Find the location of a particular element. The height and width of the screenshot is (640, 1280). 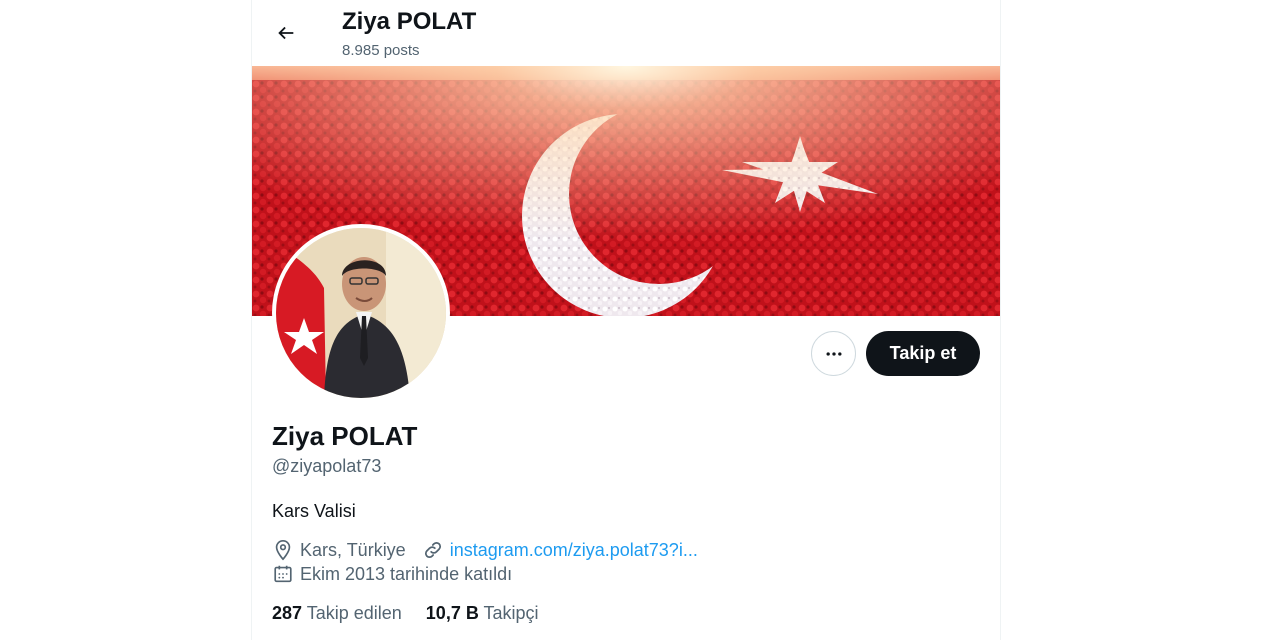

profile-handle: @ziyapolat73 is located at coordinates (327, 466).